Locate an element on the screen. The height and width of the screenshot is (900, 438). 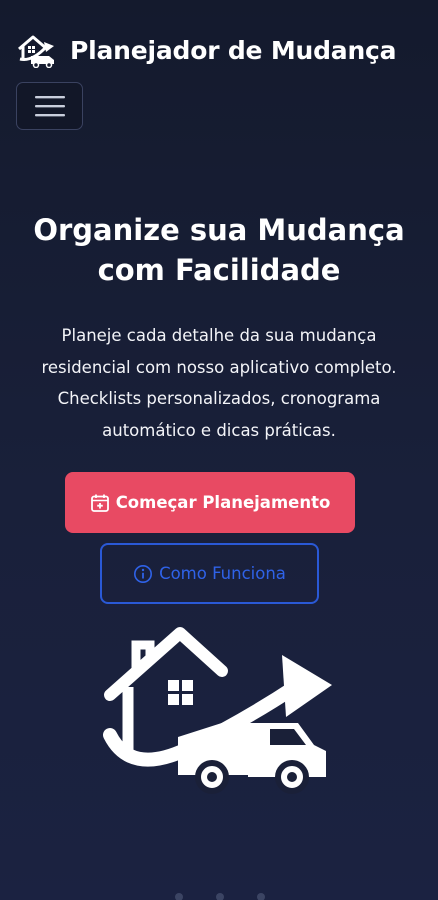
how-it-works-button: Como Funciona is located at coordinates (209, 573).